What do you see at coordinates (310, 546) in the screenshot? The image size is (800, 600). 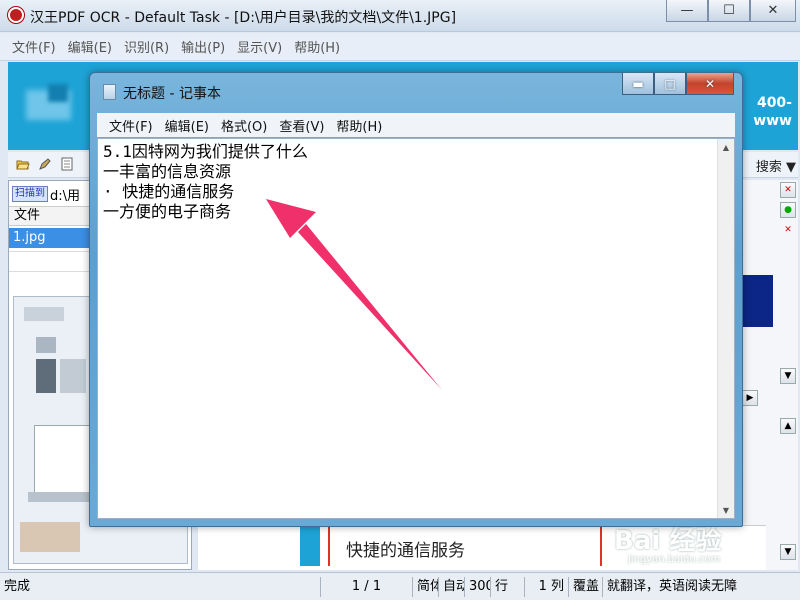 I see `doc-accent-stripe` at bounding box center [310, 546].